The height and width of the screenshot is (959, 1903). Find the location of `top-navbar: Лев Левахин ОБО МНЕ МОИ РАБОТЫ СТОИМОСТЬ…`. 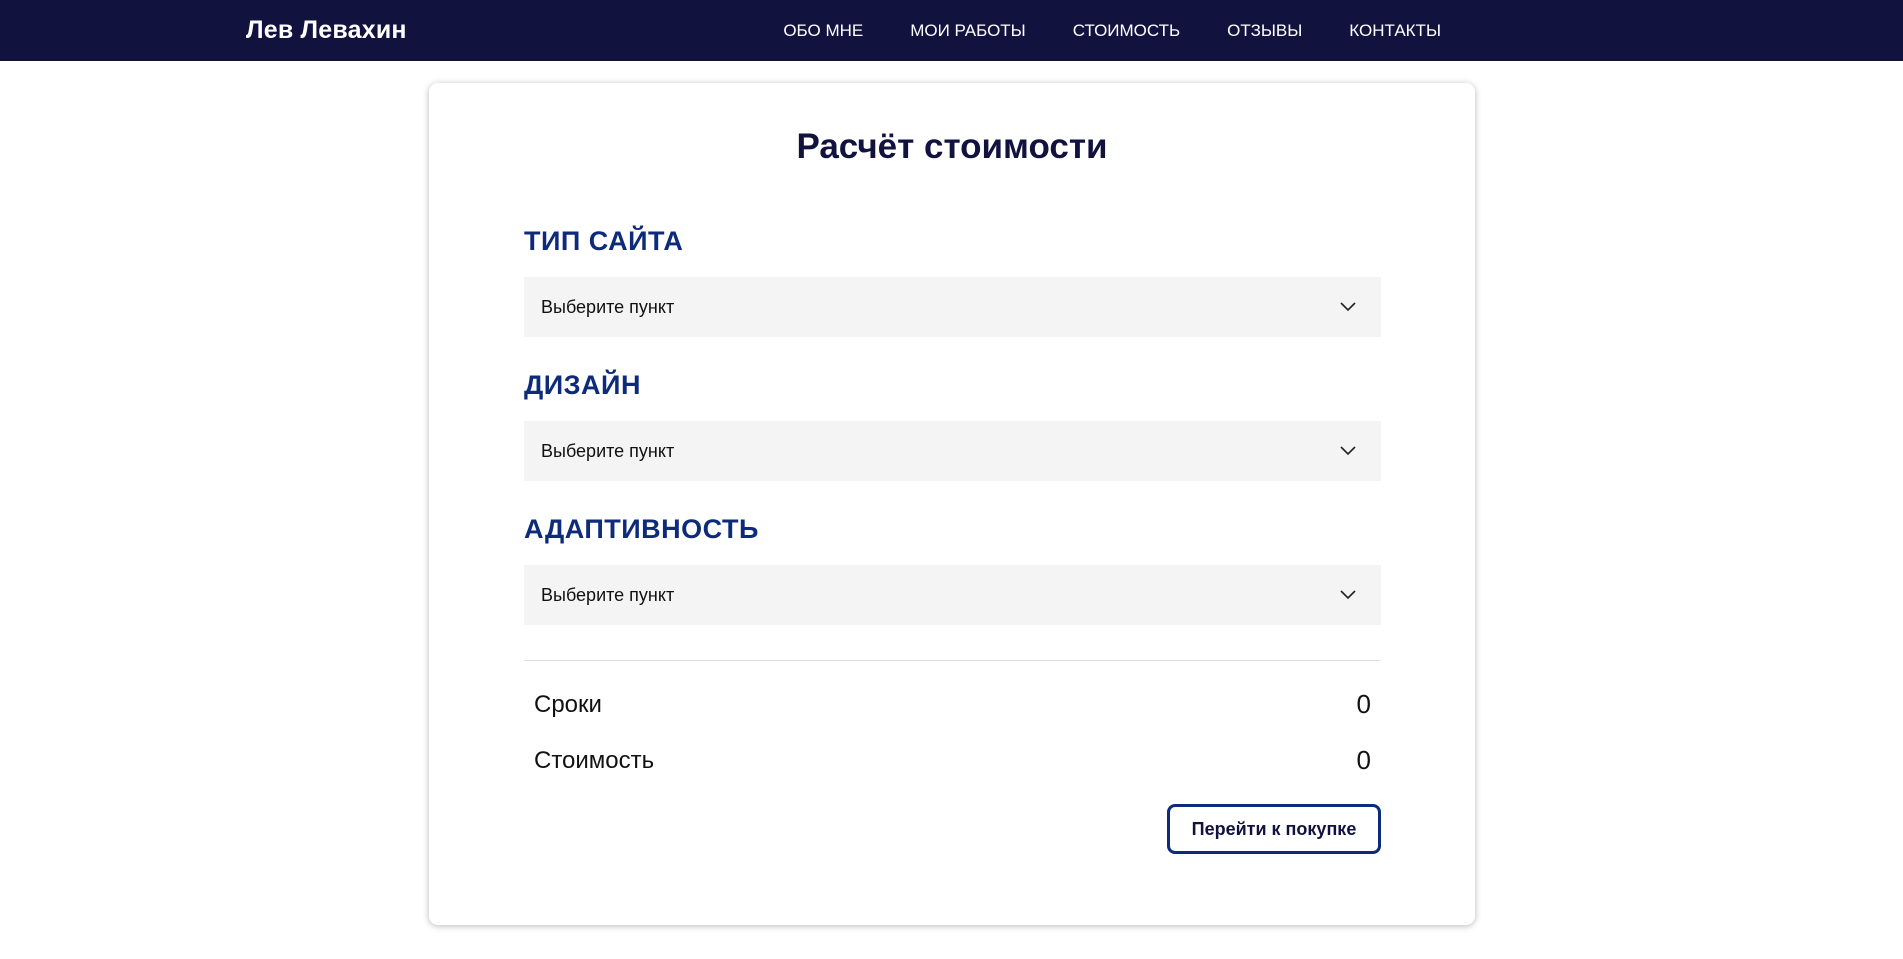

top-navbar: Лев Левахин ОБО МНЕ МОИ РАБОТЫ СТОИМОСТЬ… is located at coordinates (951, 30).